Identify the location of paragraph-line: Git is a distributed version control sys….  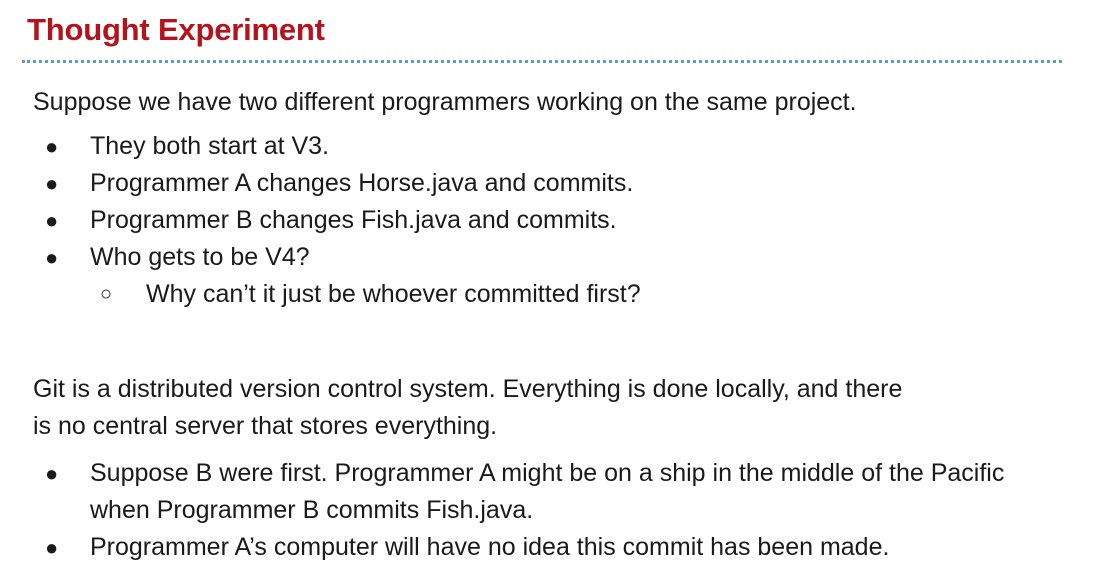
(468, 389).